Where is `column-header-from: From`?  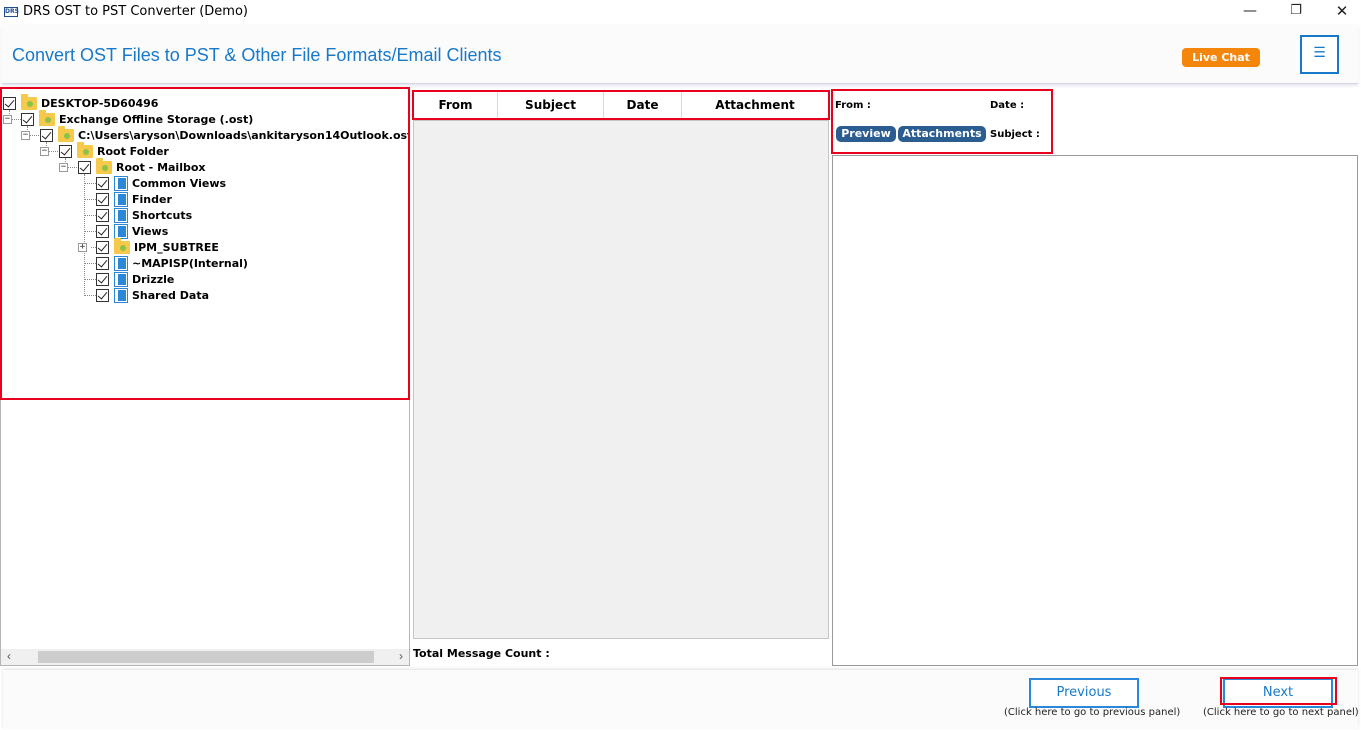
column-header-from: From is located at coordinates (456, 105).